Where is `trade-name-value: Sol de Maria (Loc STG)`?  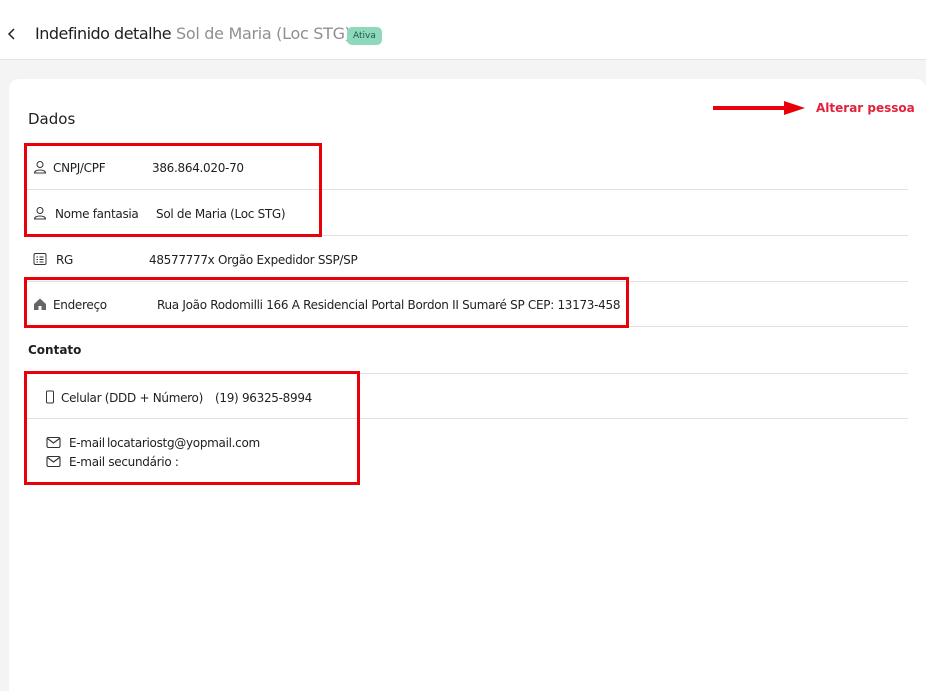
trade-name-value: Sol de Maria (Loc STG) is located at coordinates (221, 214).